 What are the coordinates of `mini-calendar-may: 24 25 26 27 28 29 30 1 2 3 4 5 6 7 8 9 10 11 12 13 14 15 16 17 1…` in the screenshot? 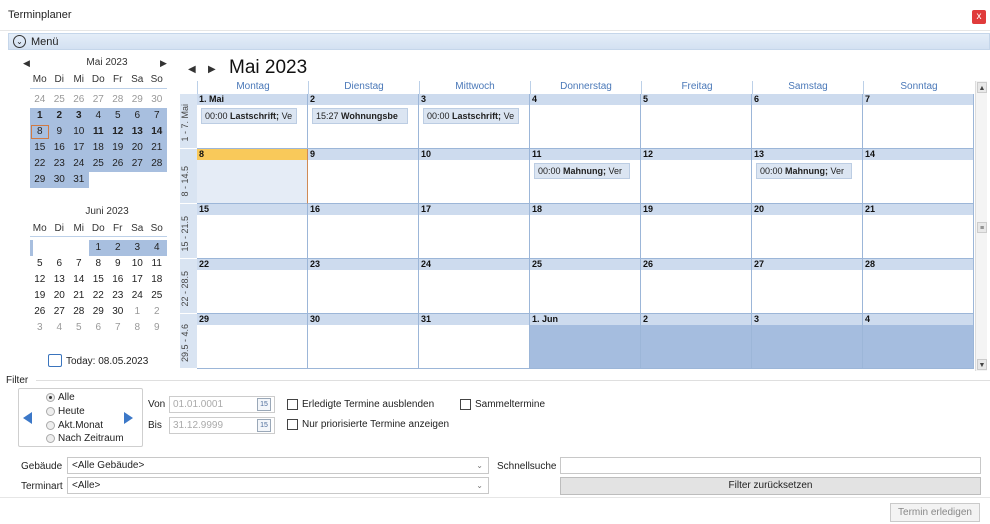 It's located at (98, 140).